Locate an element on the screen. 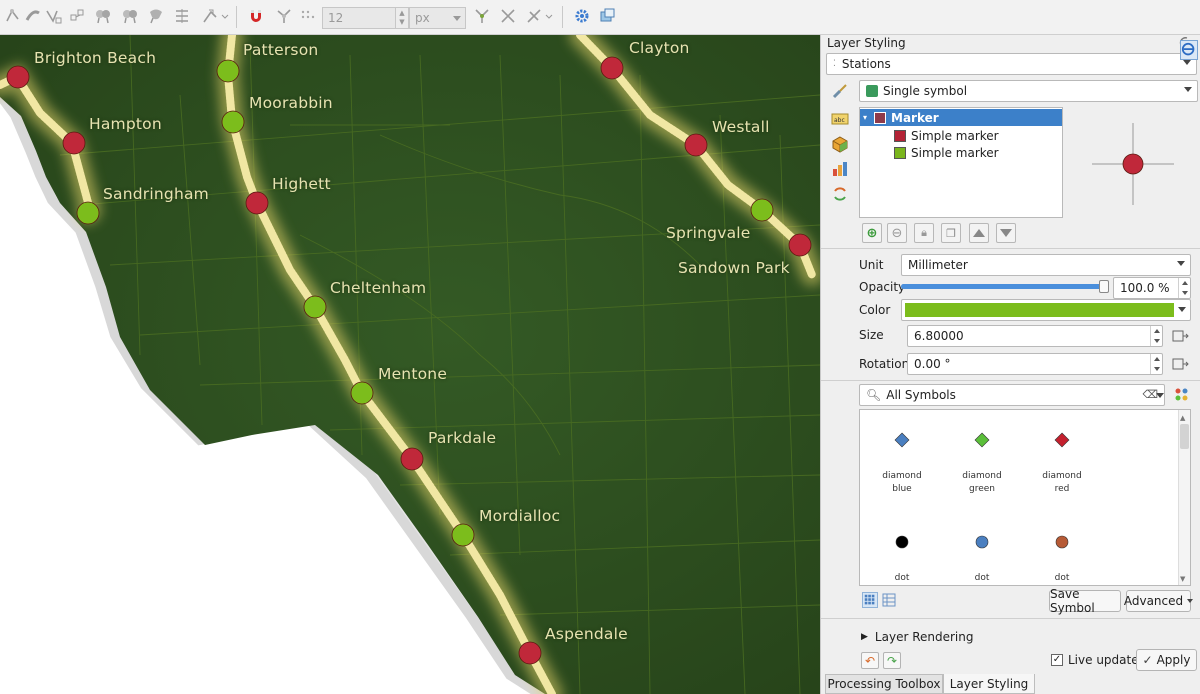 The height and width of the screenshot is (694, 1200). split-parts-icon is located at coordinates (482, 16).